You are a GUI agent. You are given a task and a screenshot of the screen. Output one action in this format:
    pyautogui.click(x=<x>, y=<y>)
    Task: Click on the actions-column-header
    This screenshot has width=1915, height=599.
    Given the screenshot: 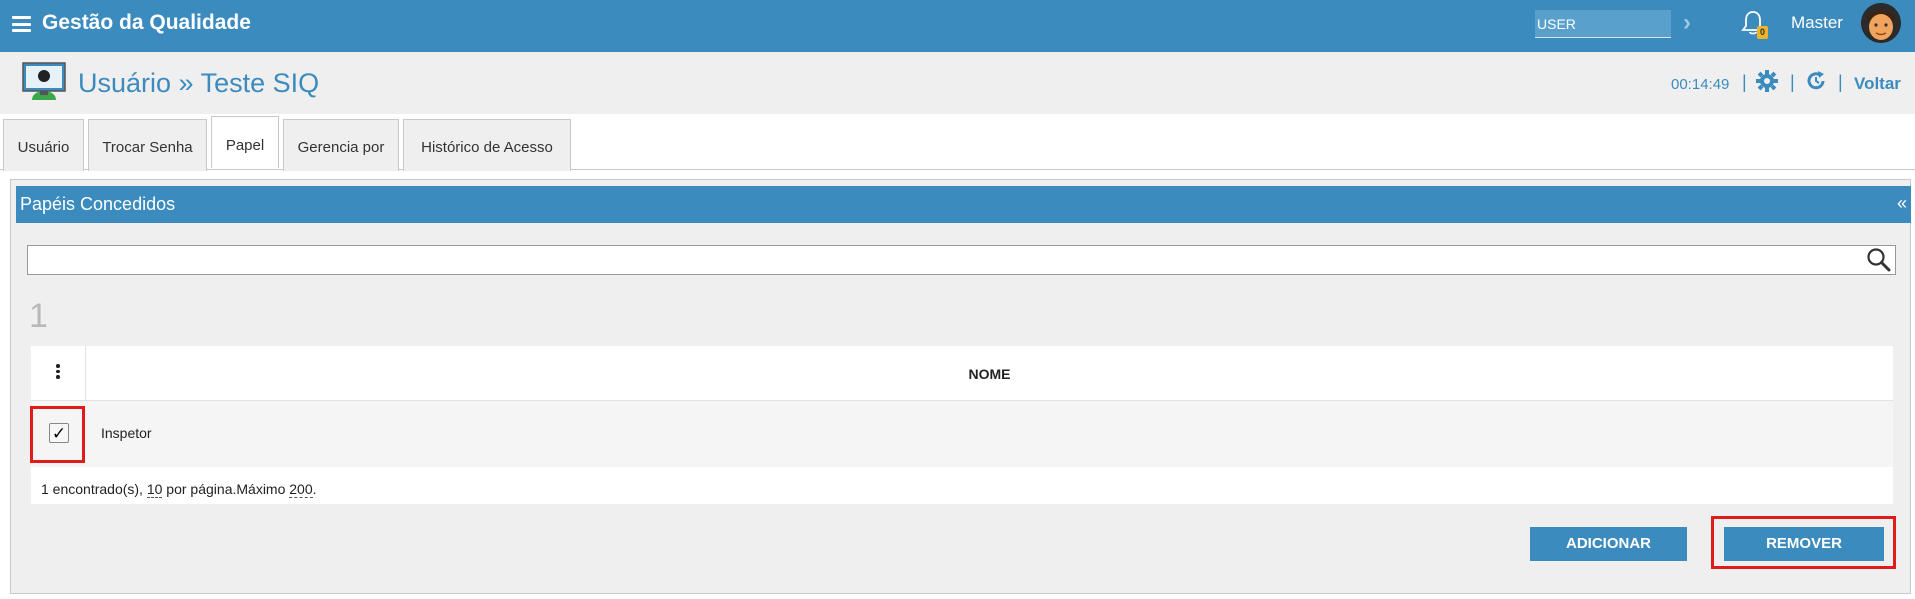 What is the action you would take?
    pyautogui.click(x=58, y=373)
    